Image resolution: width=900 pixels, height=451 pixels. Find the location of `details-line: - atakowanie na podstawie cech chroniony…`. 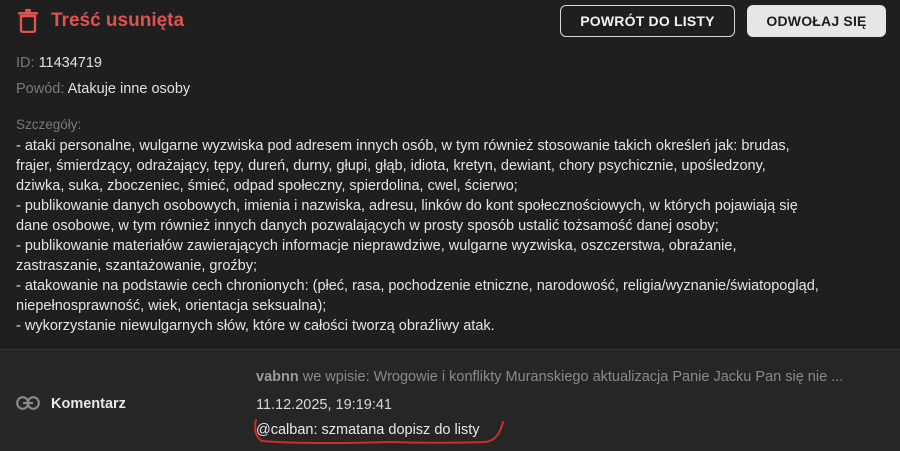

details-line: - atakowanie na podstawie cech chroniony… is located at coordinates (417, 286).